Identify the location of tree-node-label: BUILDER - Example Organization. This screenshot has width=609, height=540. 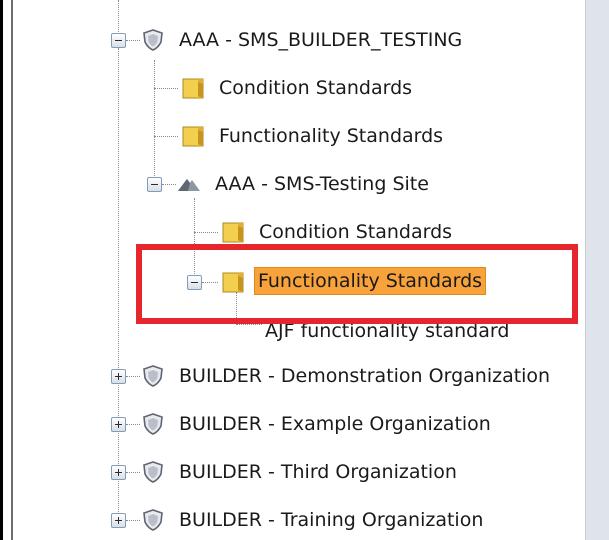
(335, 424).